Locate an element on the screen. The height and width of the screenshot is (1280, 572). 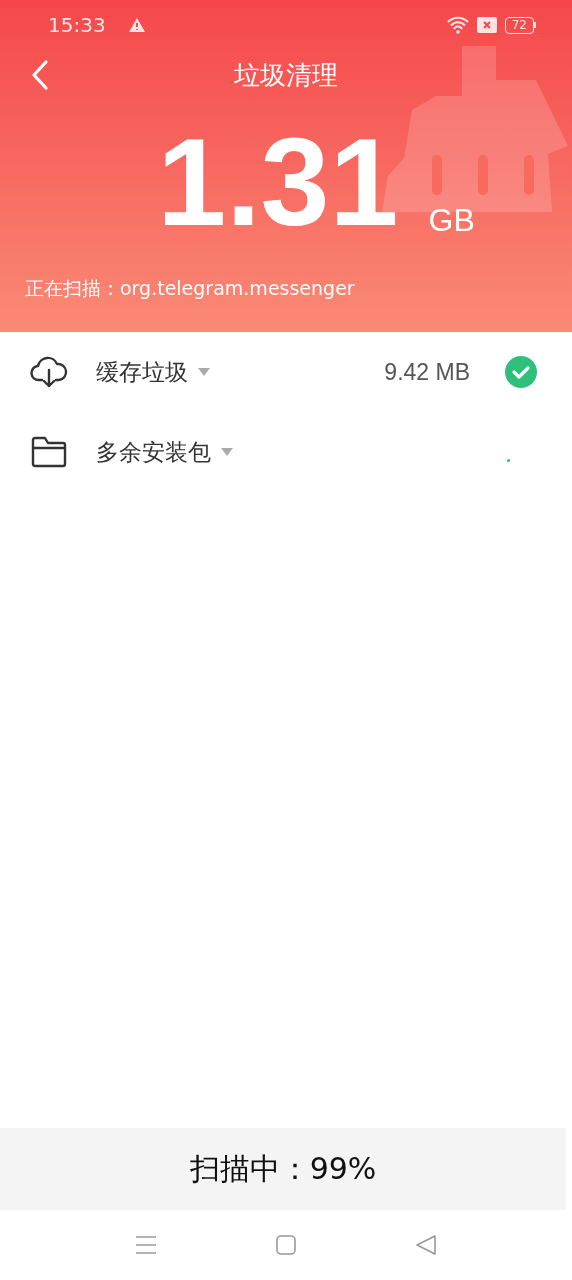
junk-size-unit: GB is located at coordinates (451, 220).